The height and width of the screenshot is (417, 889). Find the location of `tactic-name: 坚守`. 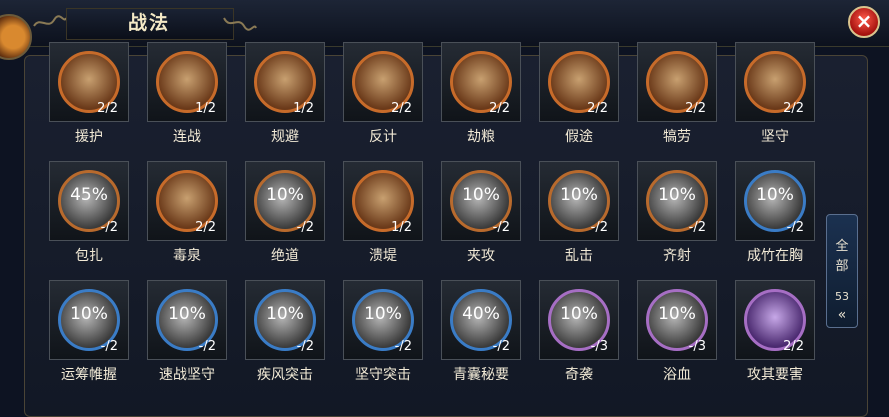

tactic-name: 坚守 is located at coordinates (775, 137).